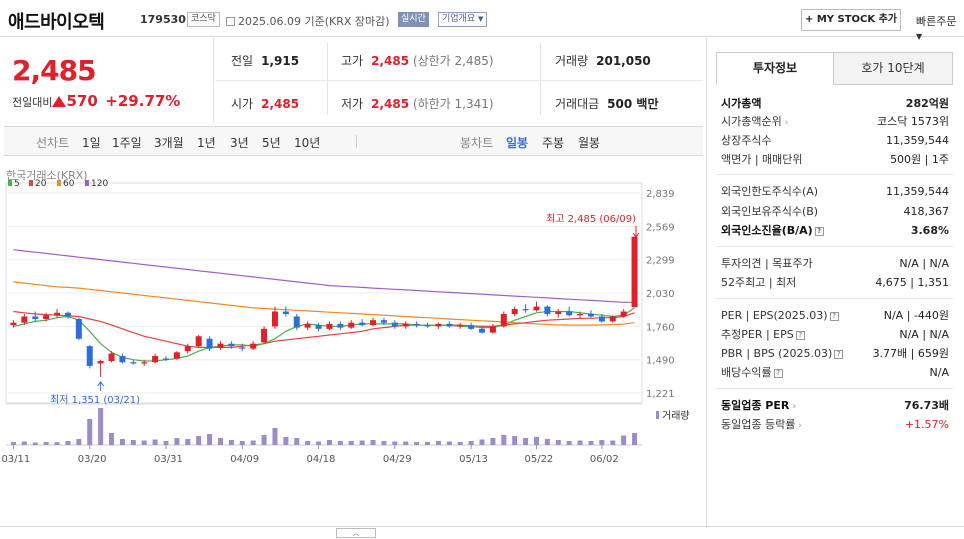 Image resolution: width=964 pixels, height=539 pixels. I want to click on info-row: 동일업종 PER › 76.73배, so click(835, 406).